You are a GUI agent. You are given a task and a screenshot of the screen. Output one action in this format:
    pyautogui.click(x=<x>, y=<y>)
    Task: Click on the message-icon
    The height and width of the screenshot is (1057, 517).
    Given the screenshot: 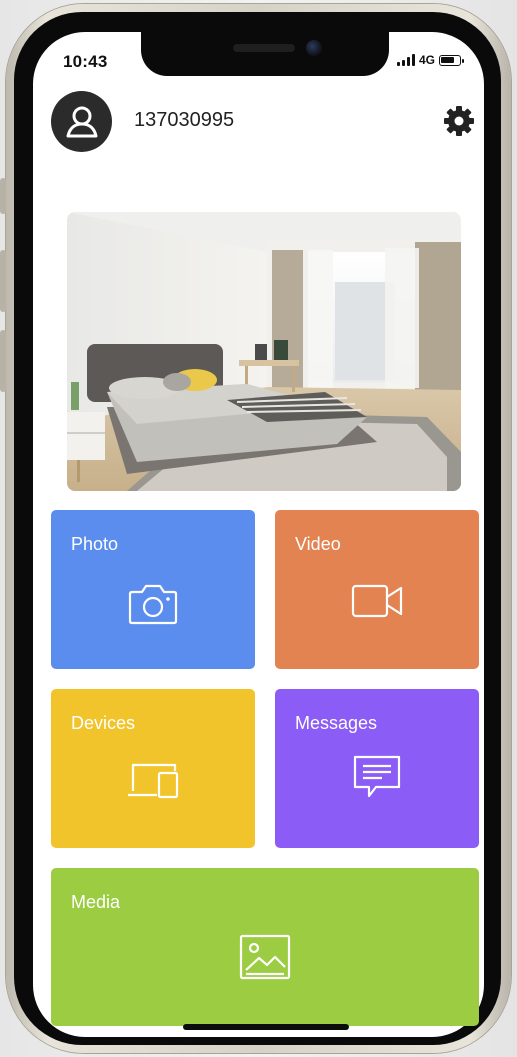 What is the action you would take?
    pyautogui.click(x=377, y=776)
    